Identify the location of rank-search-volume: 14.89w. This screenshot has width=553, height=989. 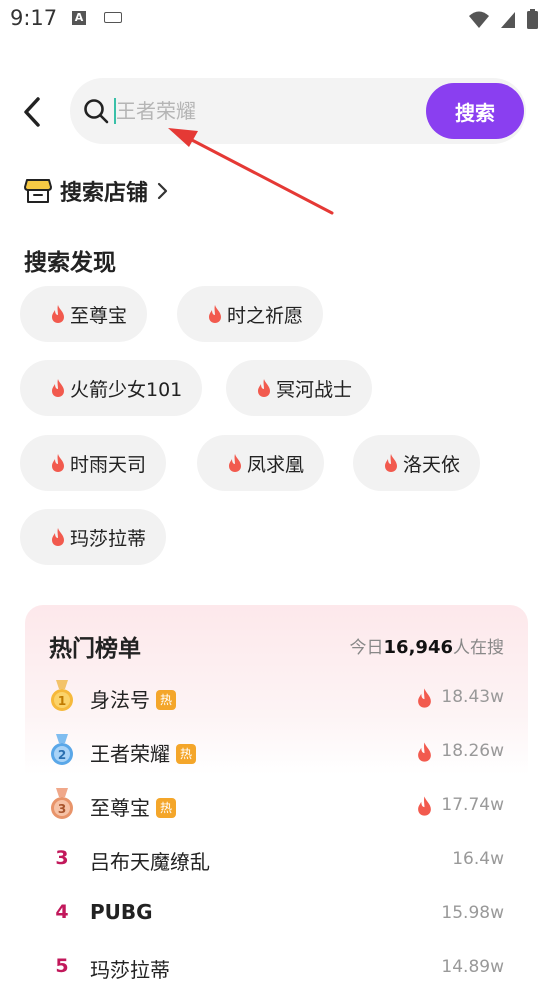
(472, 967).